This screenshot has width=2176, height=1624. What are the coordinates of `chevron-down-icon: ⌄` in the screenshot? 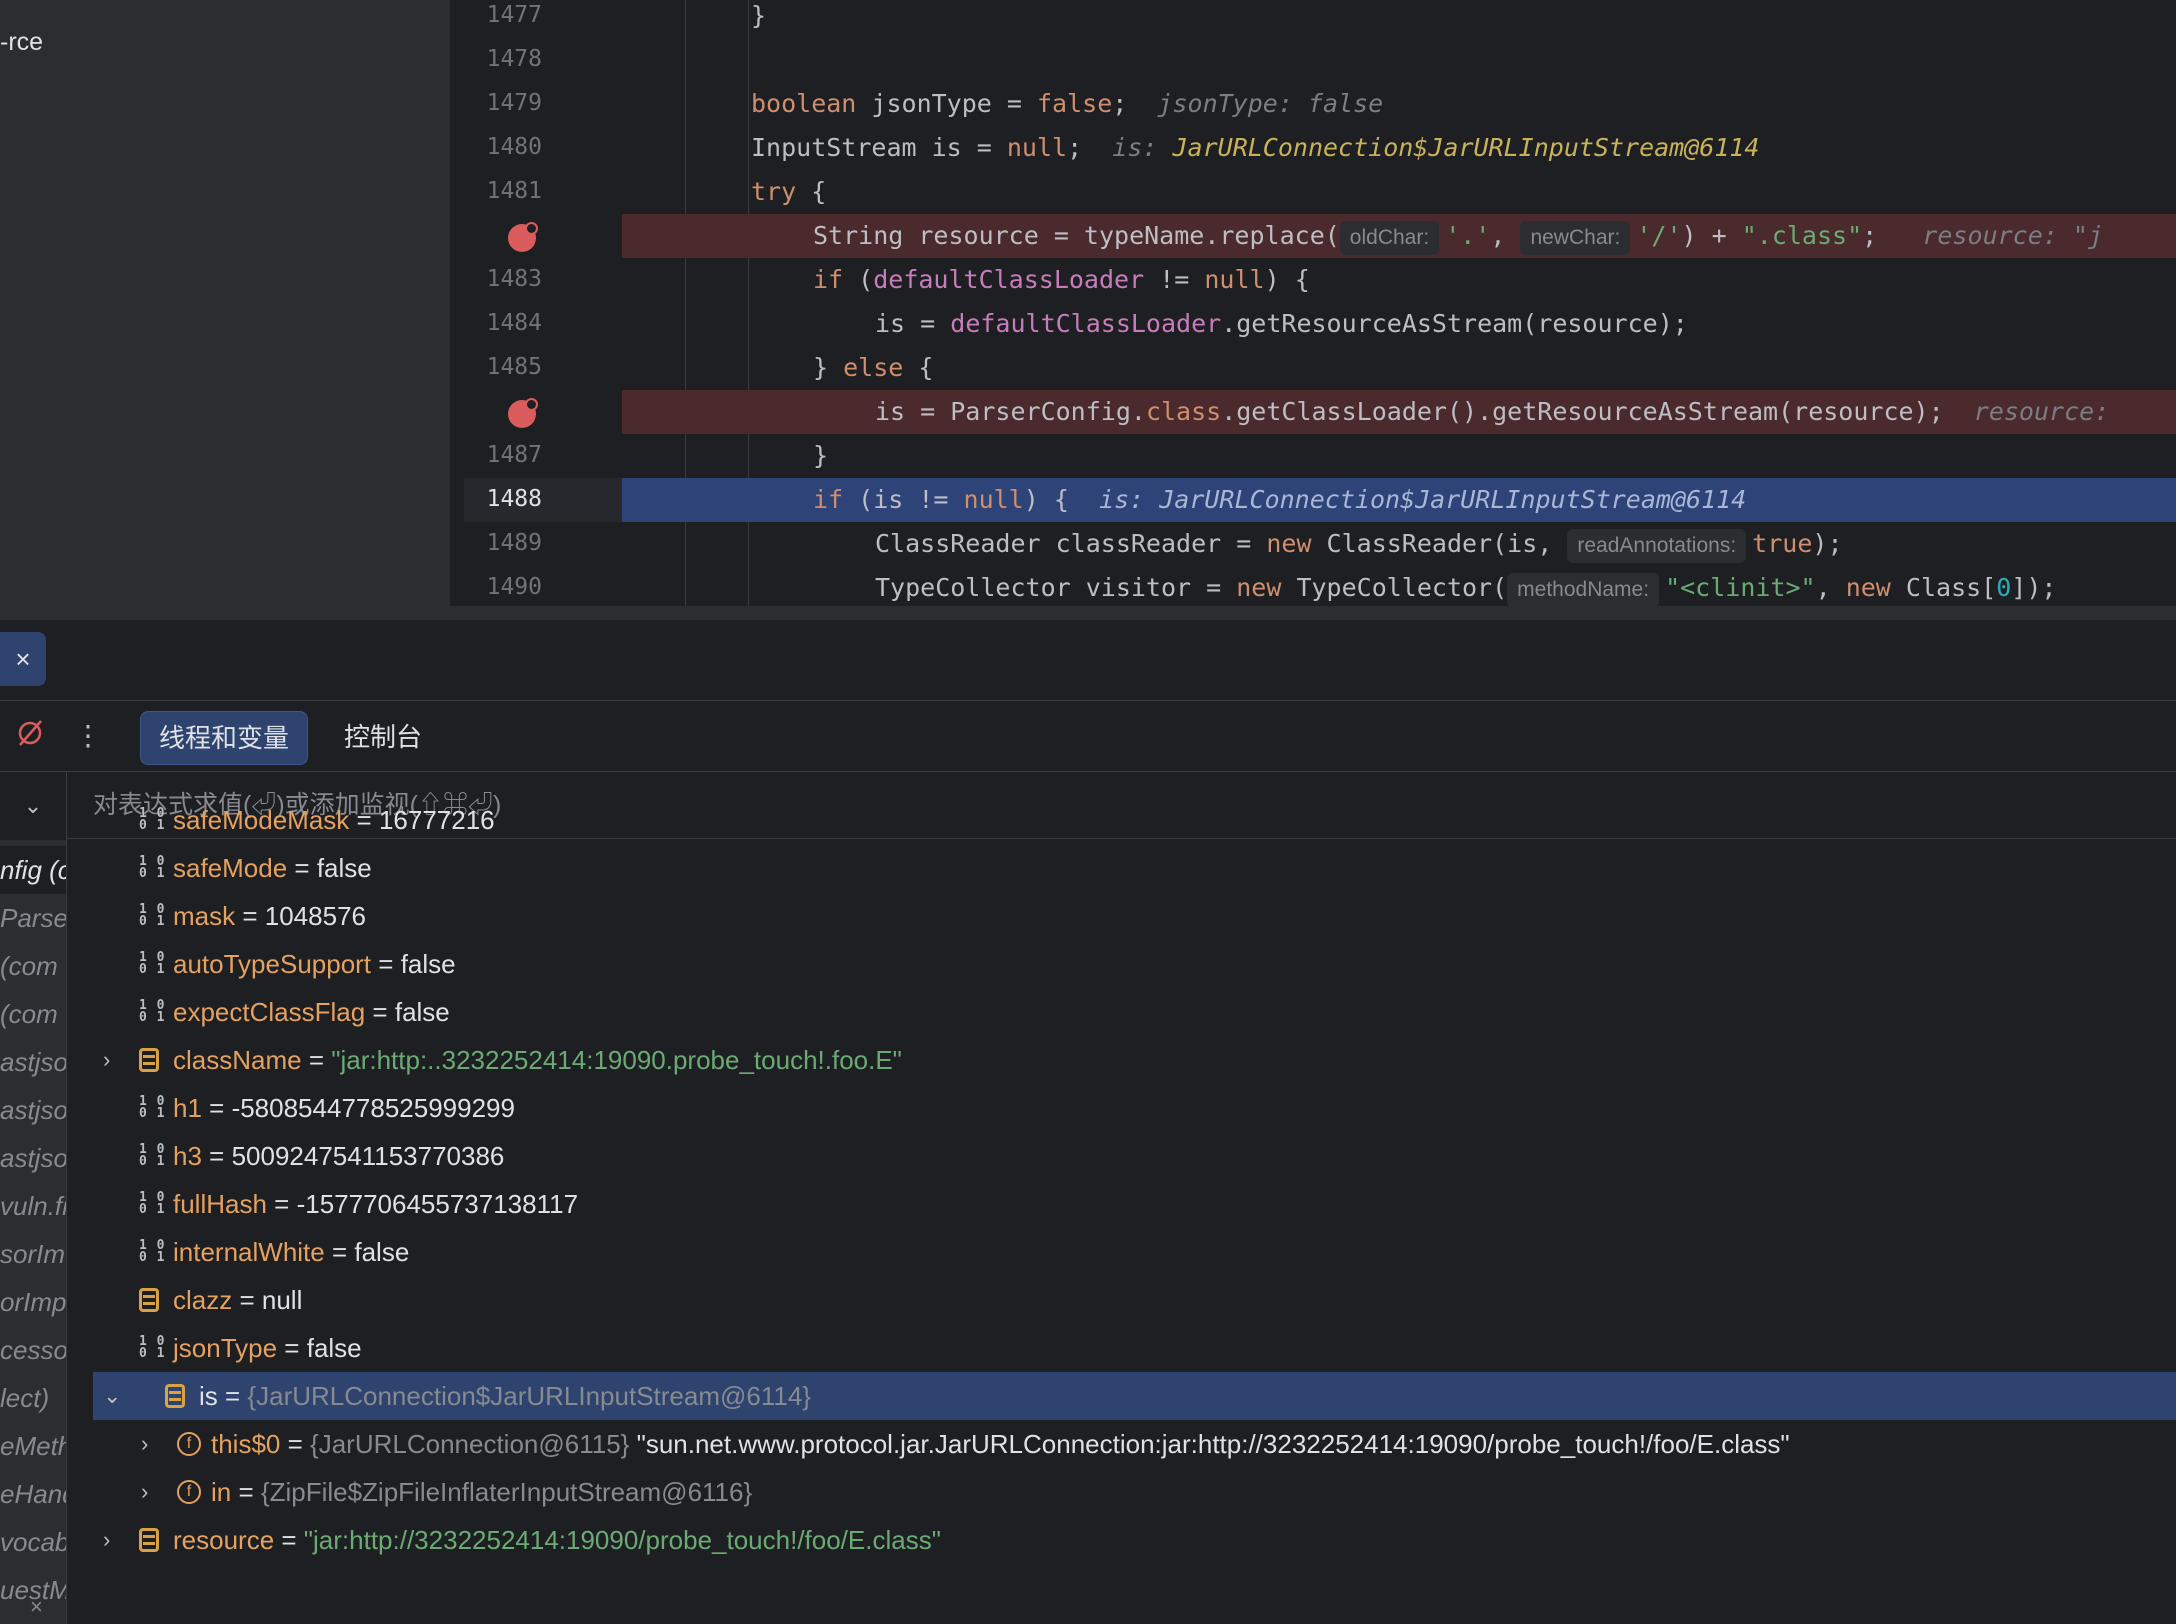 It's located at (33, 806).